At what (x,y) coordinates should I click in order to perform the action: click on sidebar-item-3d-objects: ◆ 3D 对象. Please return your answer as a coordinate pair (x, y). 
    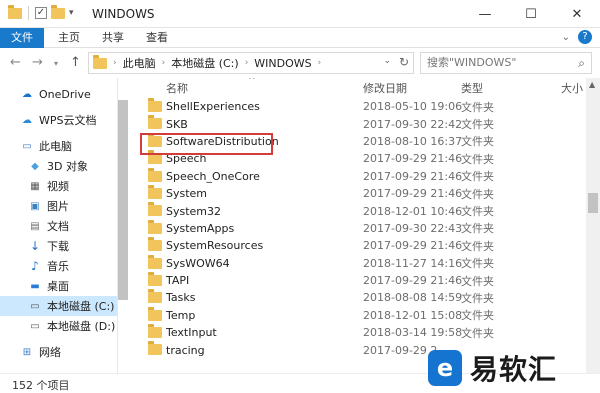
    Looking at the image, I should click on (58, 166).